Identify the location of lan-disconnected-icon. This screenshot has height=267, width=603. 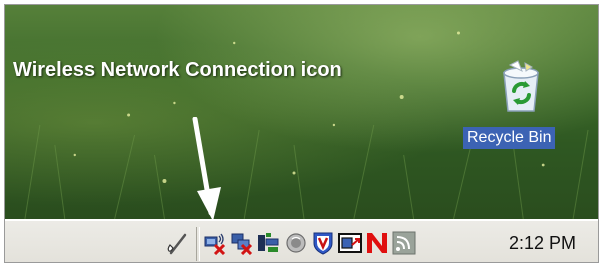
(242, 243).